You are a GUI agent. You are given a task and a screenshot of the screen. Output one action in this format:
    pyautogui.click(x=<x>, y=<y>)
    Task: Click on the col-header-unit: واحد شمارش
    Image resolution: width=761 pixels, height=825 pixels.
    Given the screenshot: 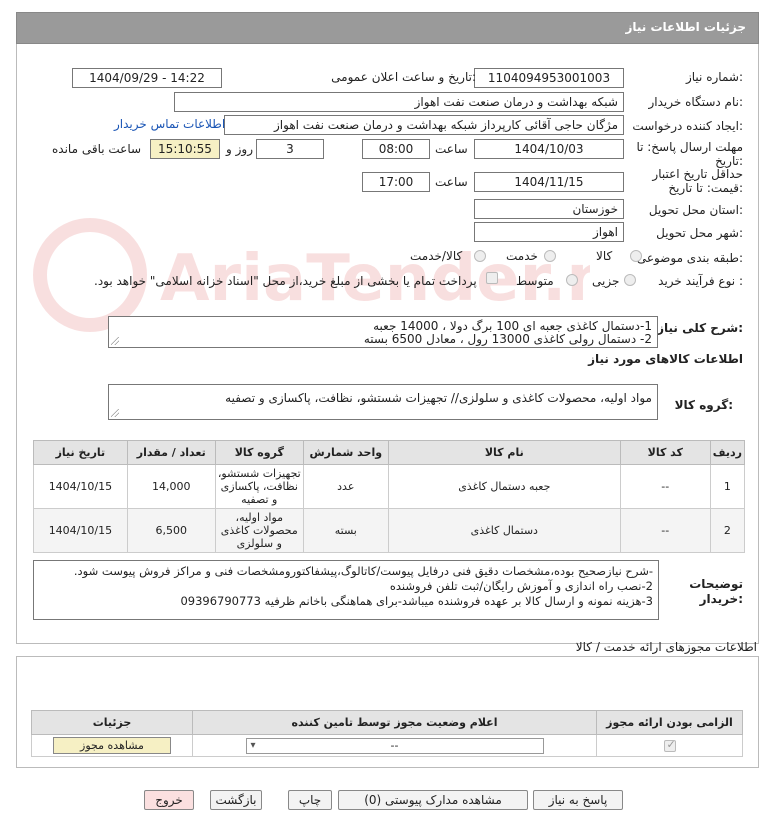 What is the action you would take?
    pyautogui.click(x=345, y=452)
    